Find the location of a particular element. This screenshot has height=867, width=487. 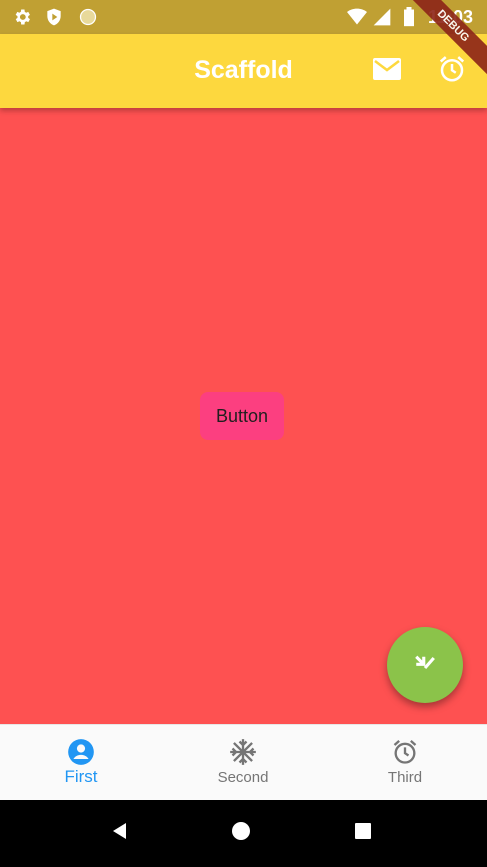

body-button: Button is located at coordinates (242, 416).